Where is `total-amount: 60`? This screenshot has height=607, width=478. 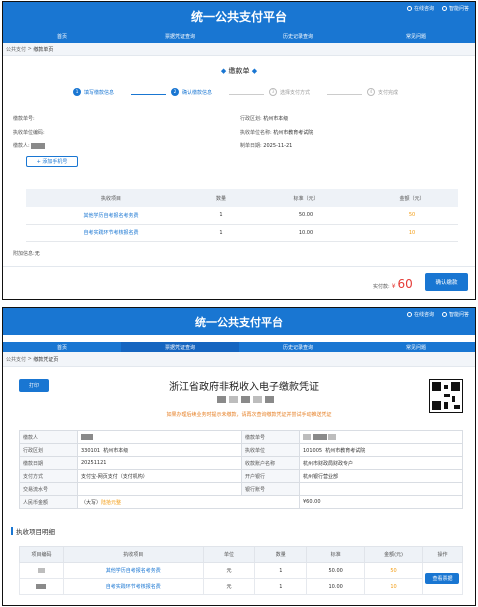
total-amount: 60 is located at coordinates (405, 284).